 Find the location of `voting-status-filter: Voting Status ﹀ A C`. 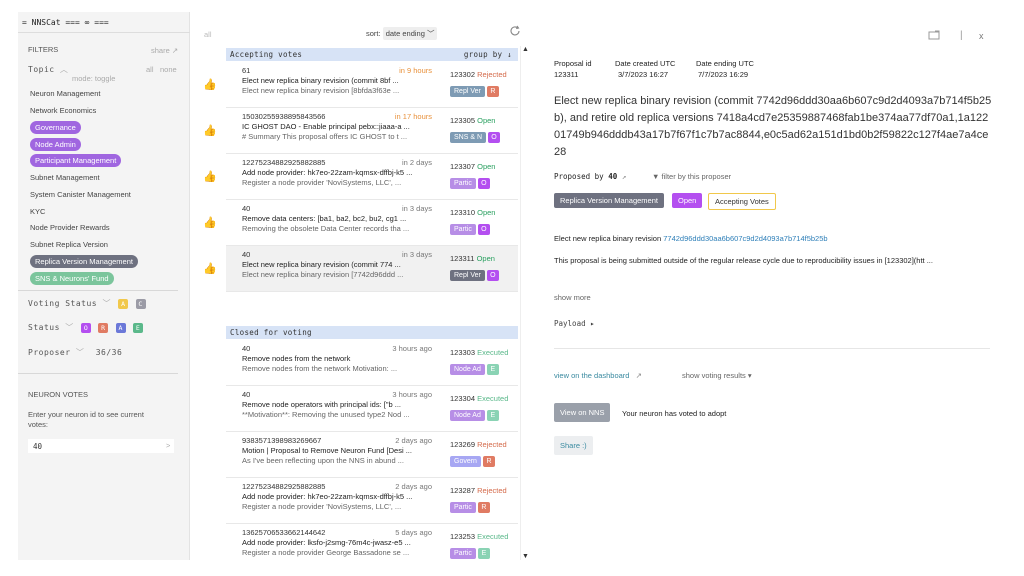

voting-status-filter: Voting Status ﹀ A C is located at coordinates (87, 303).